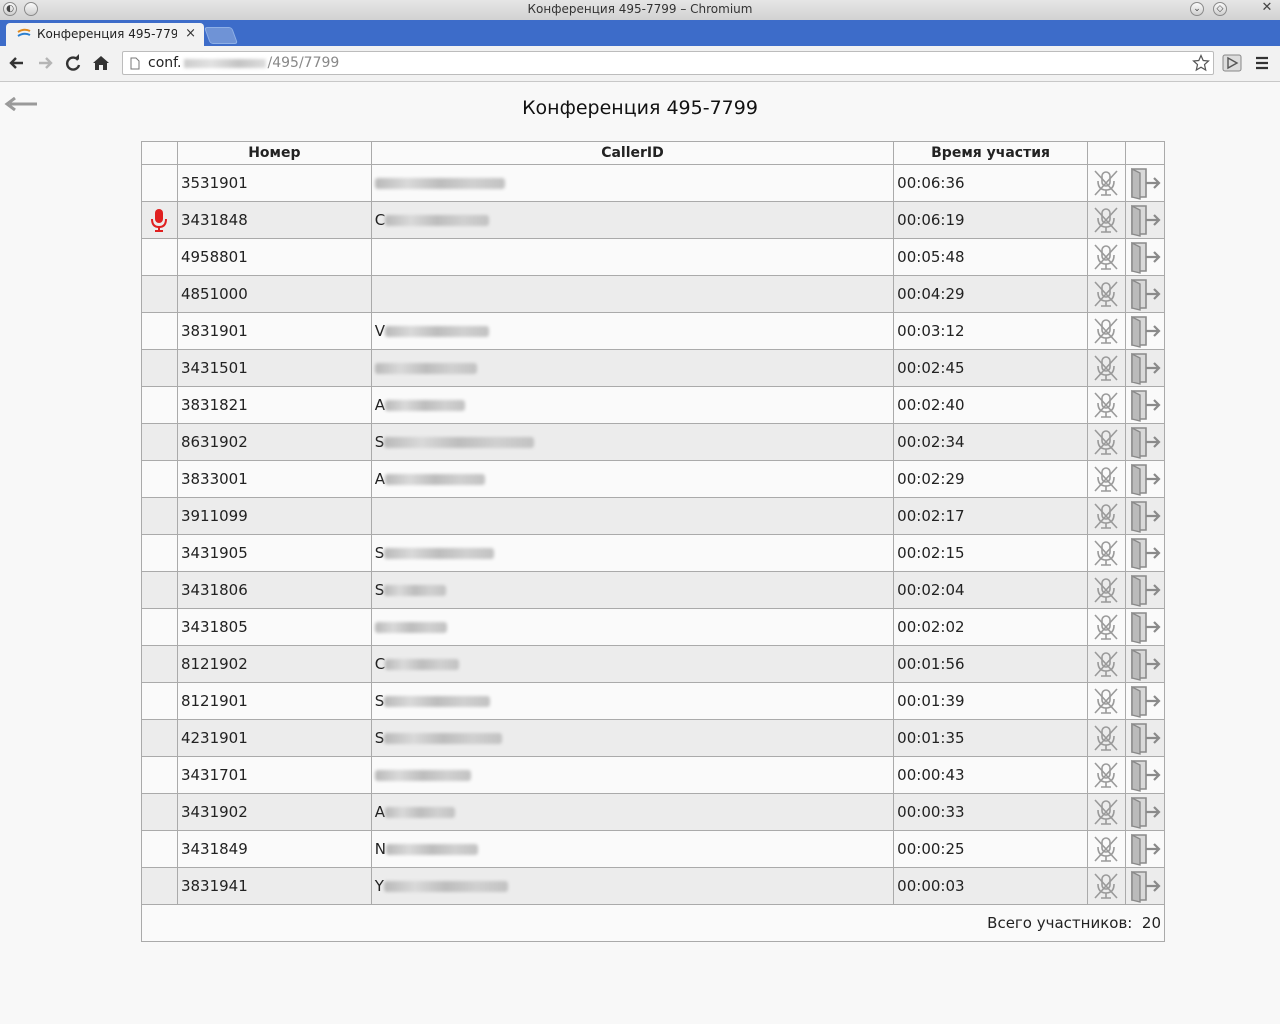 Image resolution: width=1280 pixels, height=1024 pixels. Describe the element at coordinates (1232, 63) in the screenshot. I see `extension-icon` at that location.